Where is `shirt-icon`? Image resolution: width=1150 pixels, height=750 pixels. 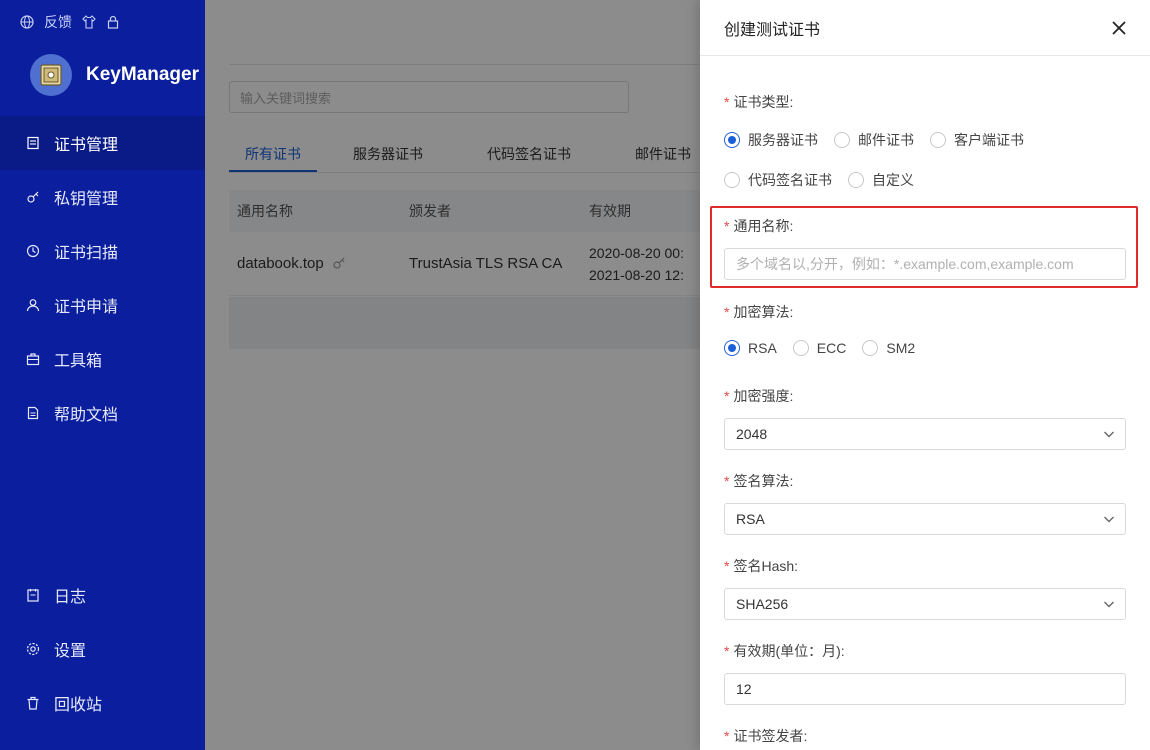 shirt-icon is located at coordinates (89, 22).